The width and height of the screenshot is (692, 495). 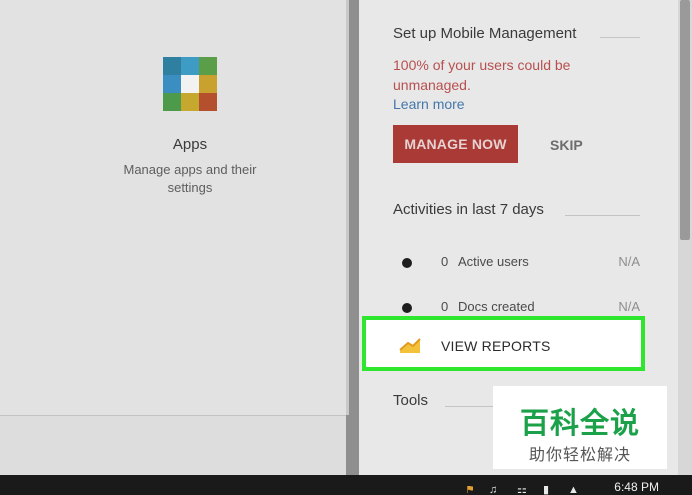 I want to click on left-lower-area, so click(x=173, y=445).